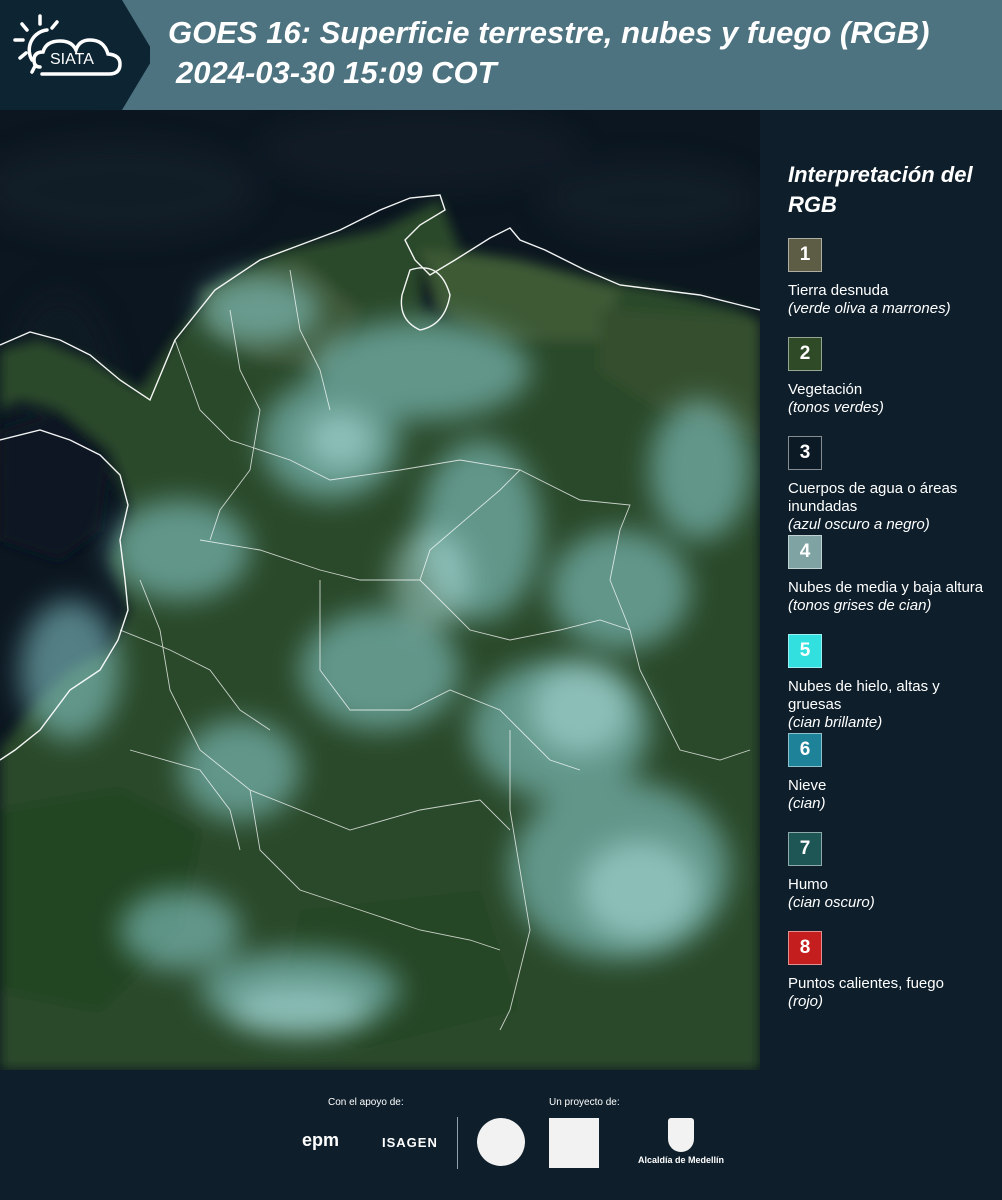 Image resolution: width=1002 pixels, height=1200 pixels. I want to click on legend-swatch: 5, so click(805, 651).